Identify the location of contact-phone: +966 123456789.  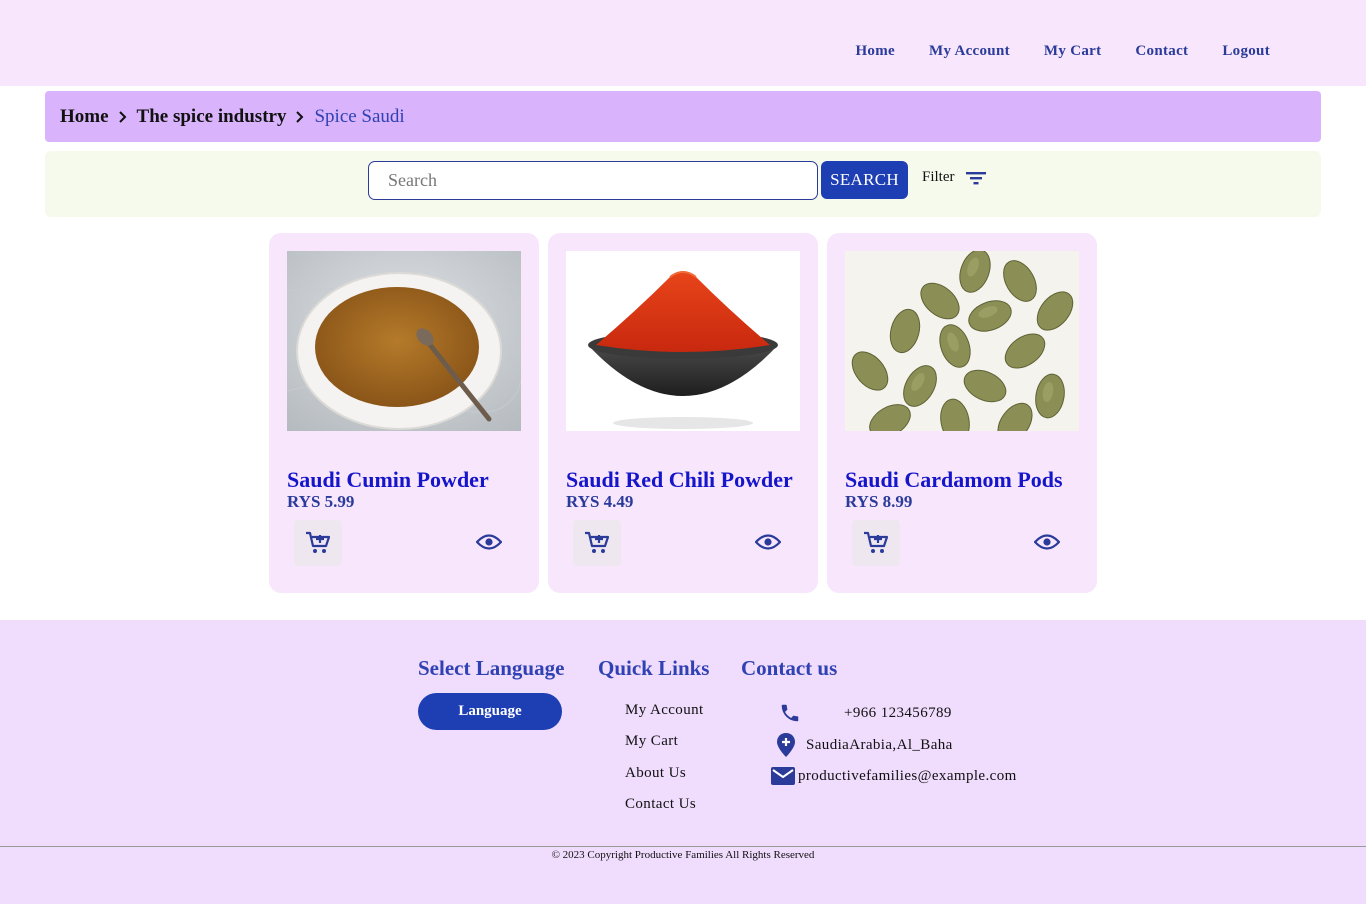
(865, 713).